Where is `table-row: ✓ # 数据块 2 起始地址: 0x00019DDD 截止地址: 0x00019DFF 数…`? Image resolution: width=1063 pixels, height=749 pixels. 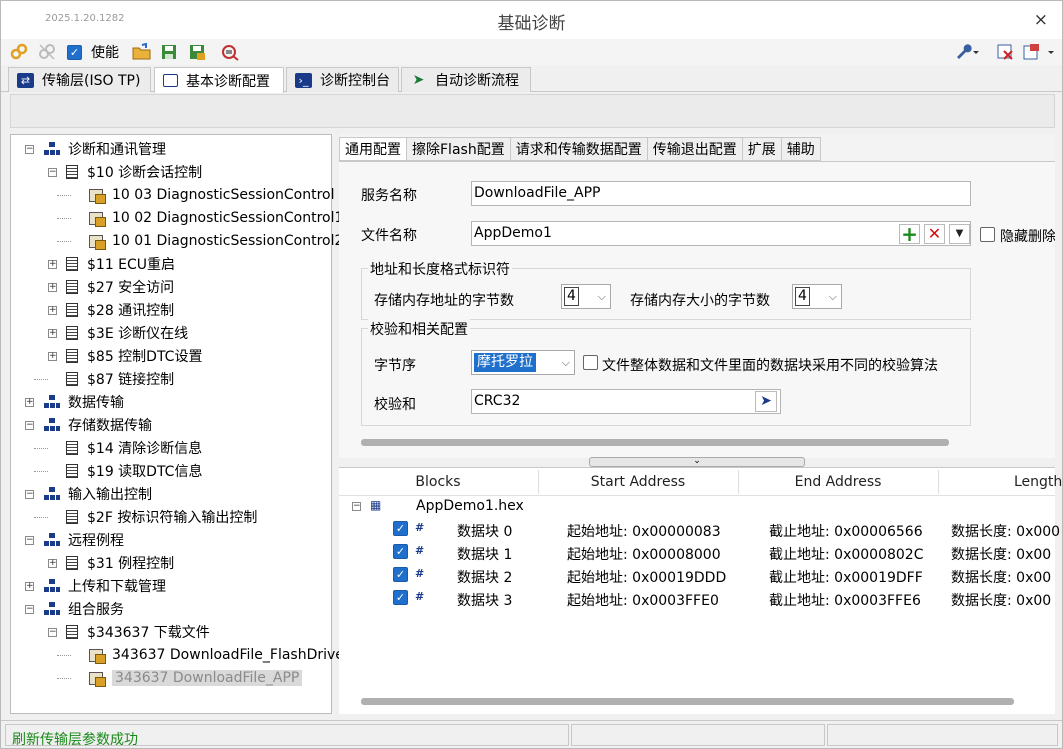
table-row: ✓ # 数据块 2 起始地址: 0x00019DDD 截止地址: 0x00019DFF 数… is located at coordinates (697, 575).